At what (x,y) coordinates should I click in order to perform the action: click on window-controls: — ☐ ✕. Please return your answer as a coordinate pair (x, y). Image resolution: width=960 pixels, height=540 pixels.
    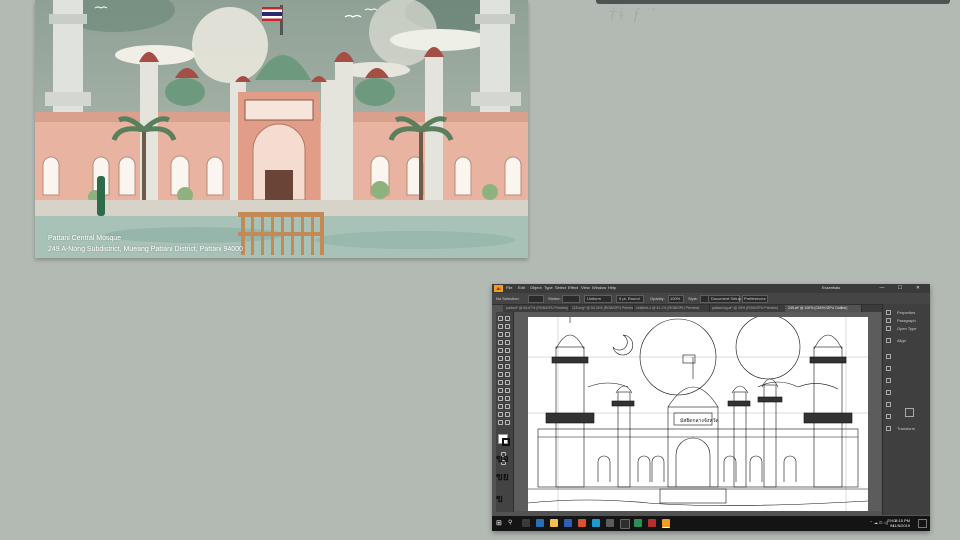
    Looking at the image, I should click on (903, 288).